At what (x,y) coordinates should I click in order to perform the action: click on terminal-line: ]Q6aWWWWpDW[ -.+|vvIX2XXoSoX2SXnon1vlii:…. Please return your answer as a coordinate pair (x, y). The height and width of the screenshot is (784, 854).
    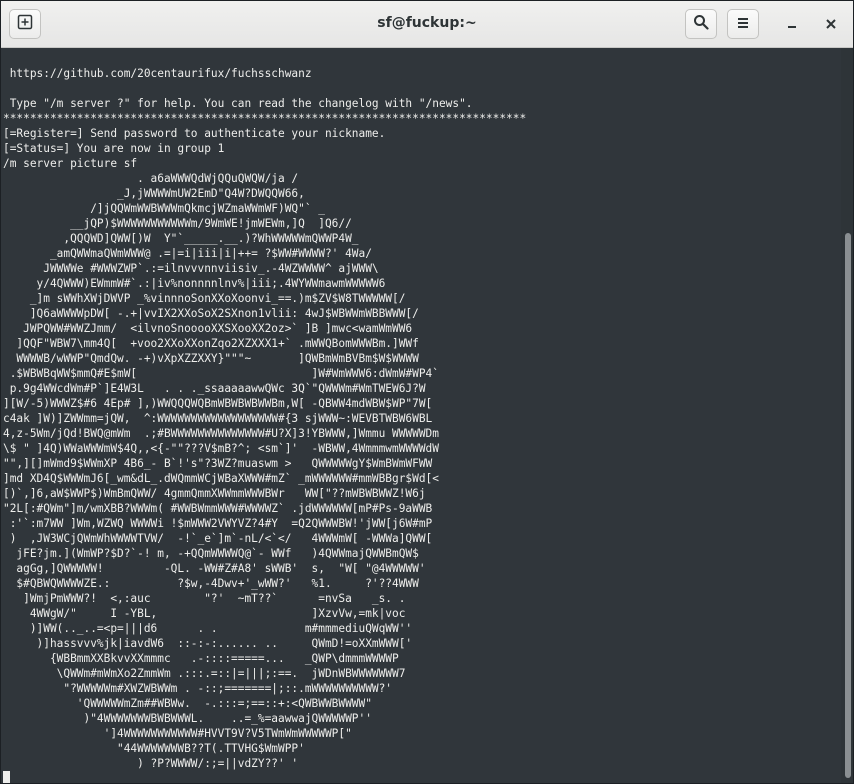
    Looking at the image, I should click on (211, 313).